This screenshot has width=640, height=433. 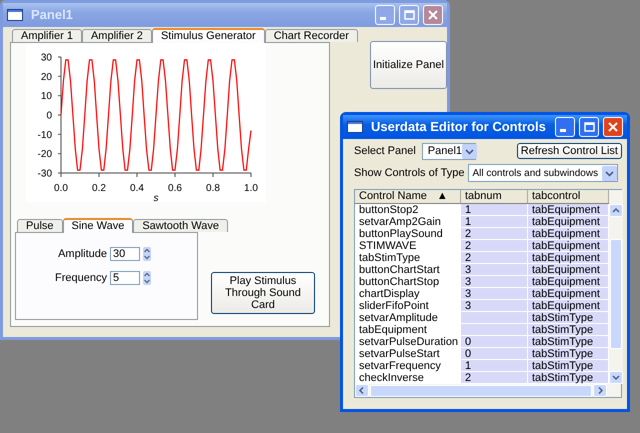 What do you see at coordinates (81, 278) in the screenshot?
I see `field-label: Frequency` at bounding box center [81, 278].